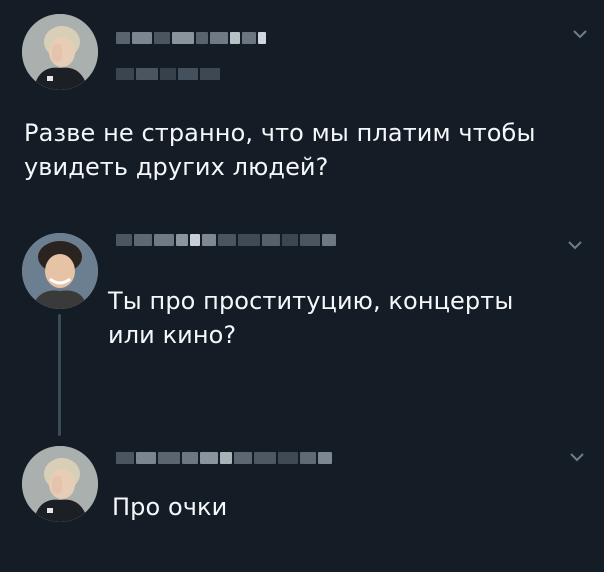  Describe the element at coordinates (348, 318) in the screenshot. I see `tweet-text: Ты про проституцию, концерты или кино?` at that location.